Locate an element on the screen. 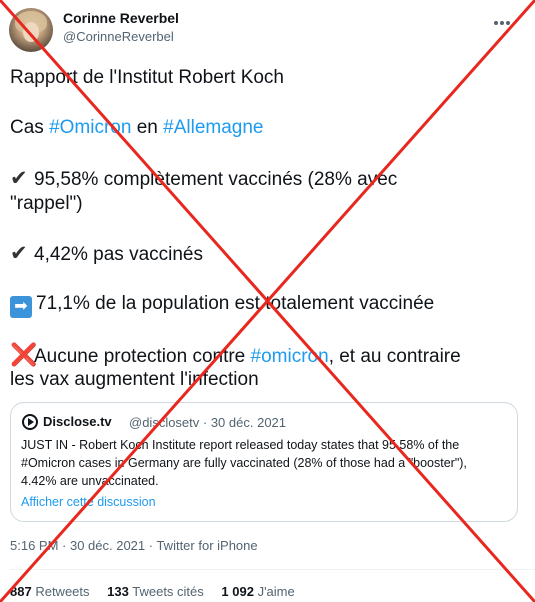 Image resolution: width=535 pixels, height=602 pixels. tweet-line-booster: "rappel") is located at coordinates (46, 203).